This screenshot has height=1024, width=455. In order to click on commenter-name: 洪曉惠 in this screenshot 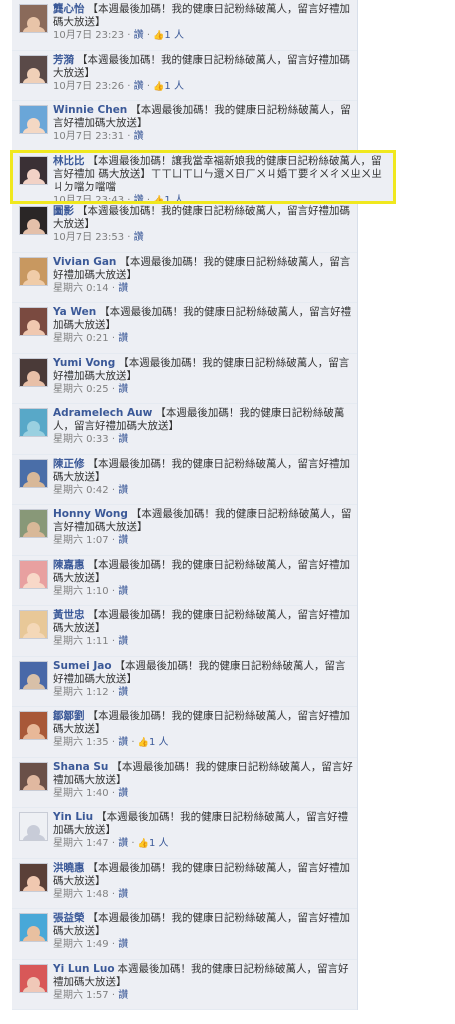, I will do `click(69, 868)`.